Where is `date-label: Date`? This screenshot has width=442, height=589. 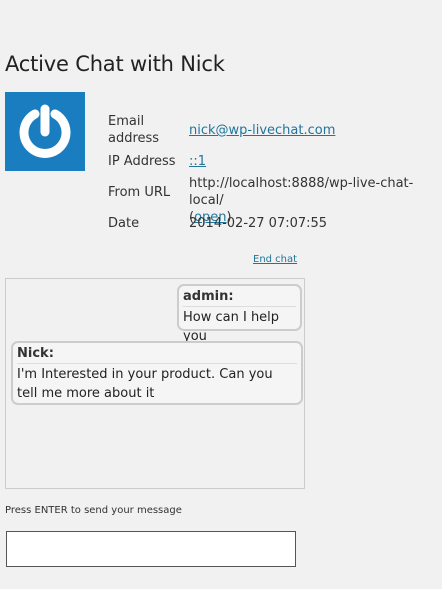
date-label: Date is located at coordinates (124, 223).